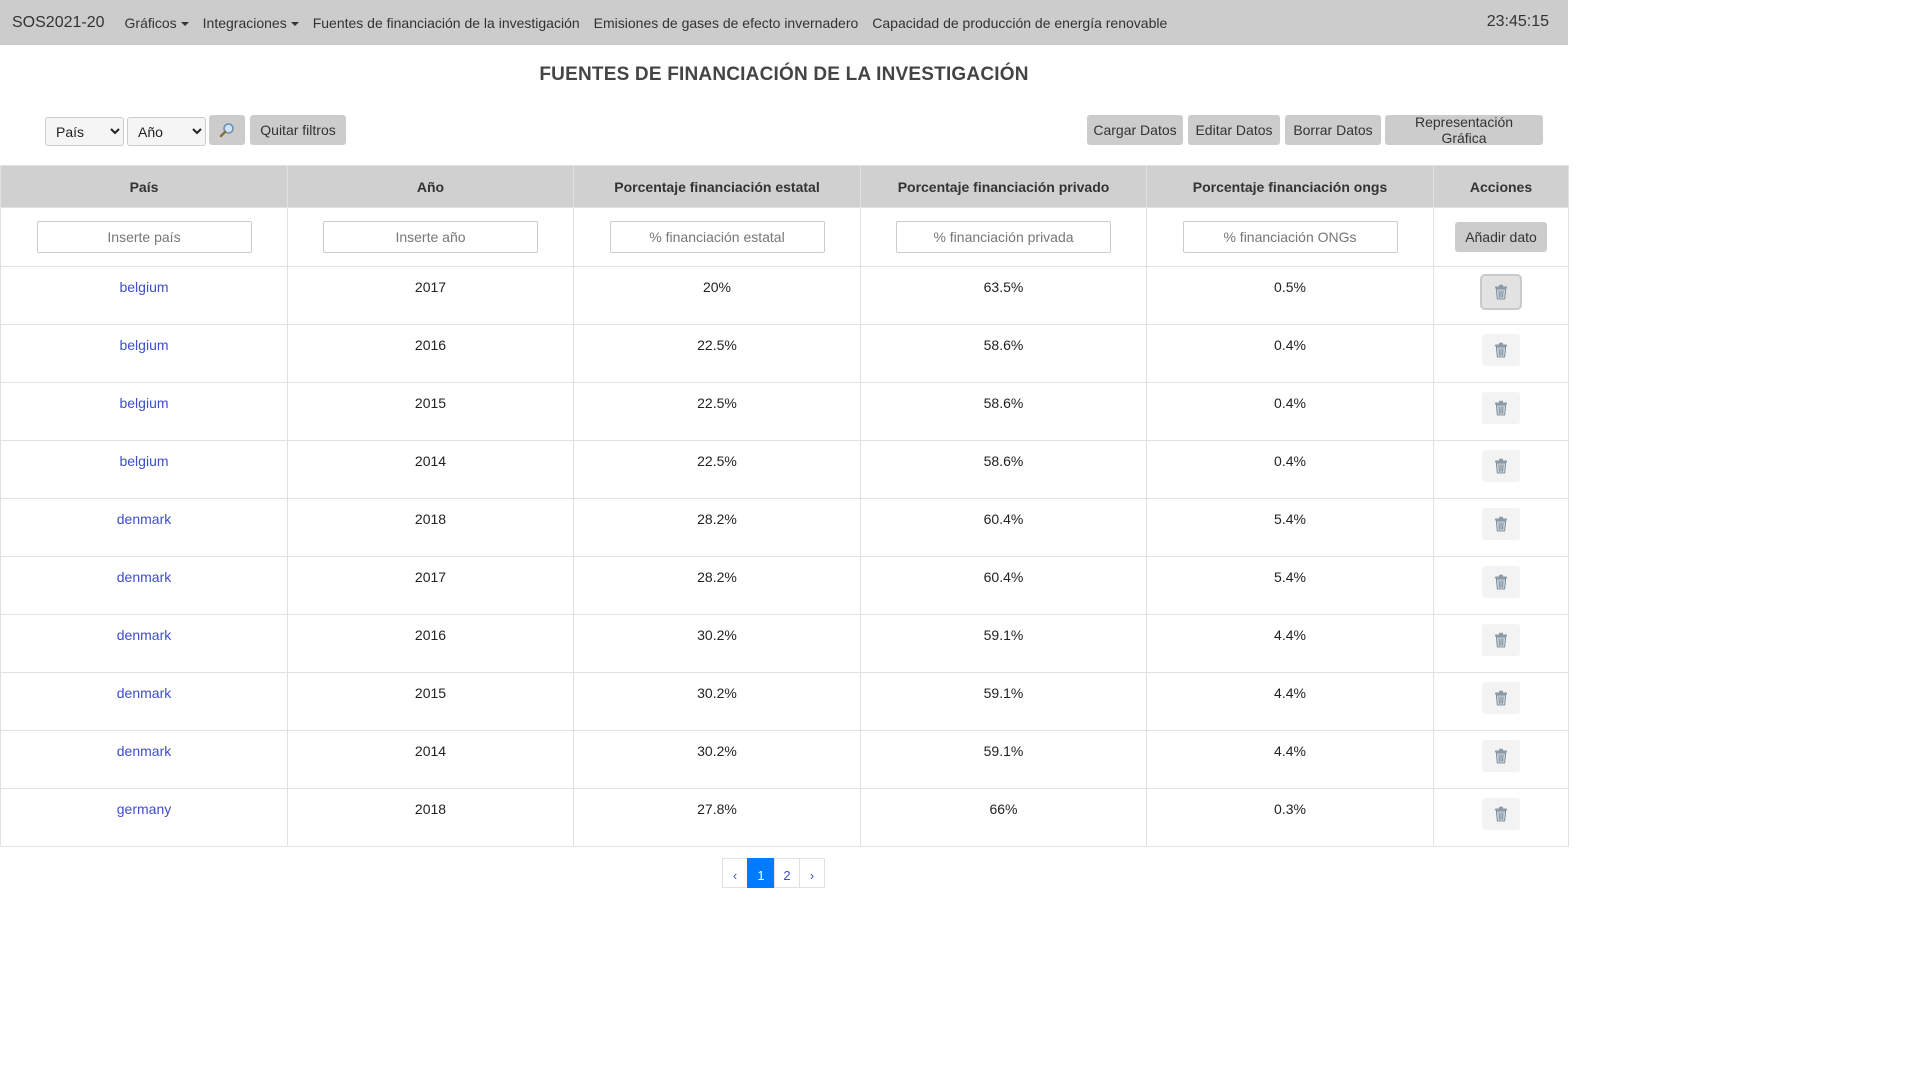 The image size is (1920, 1080). I want to click on brand-link: SOS2021-20, so click(58, 23).